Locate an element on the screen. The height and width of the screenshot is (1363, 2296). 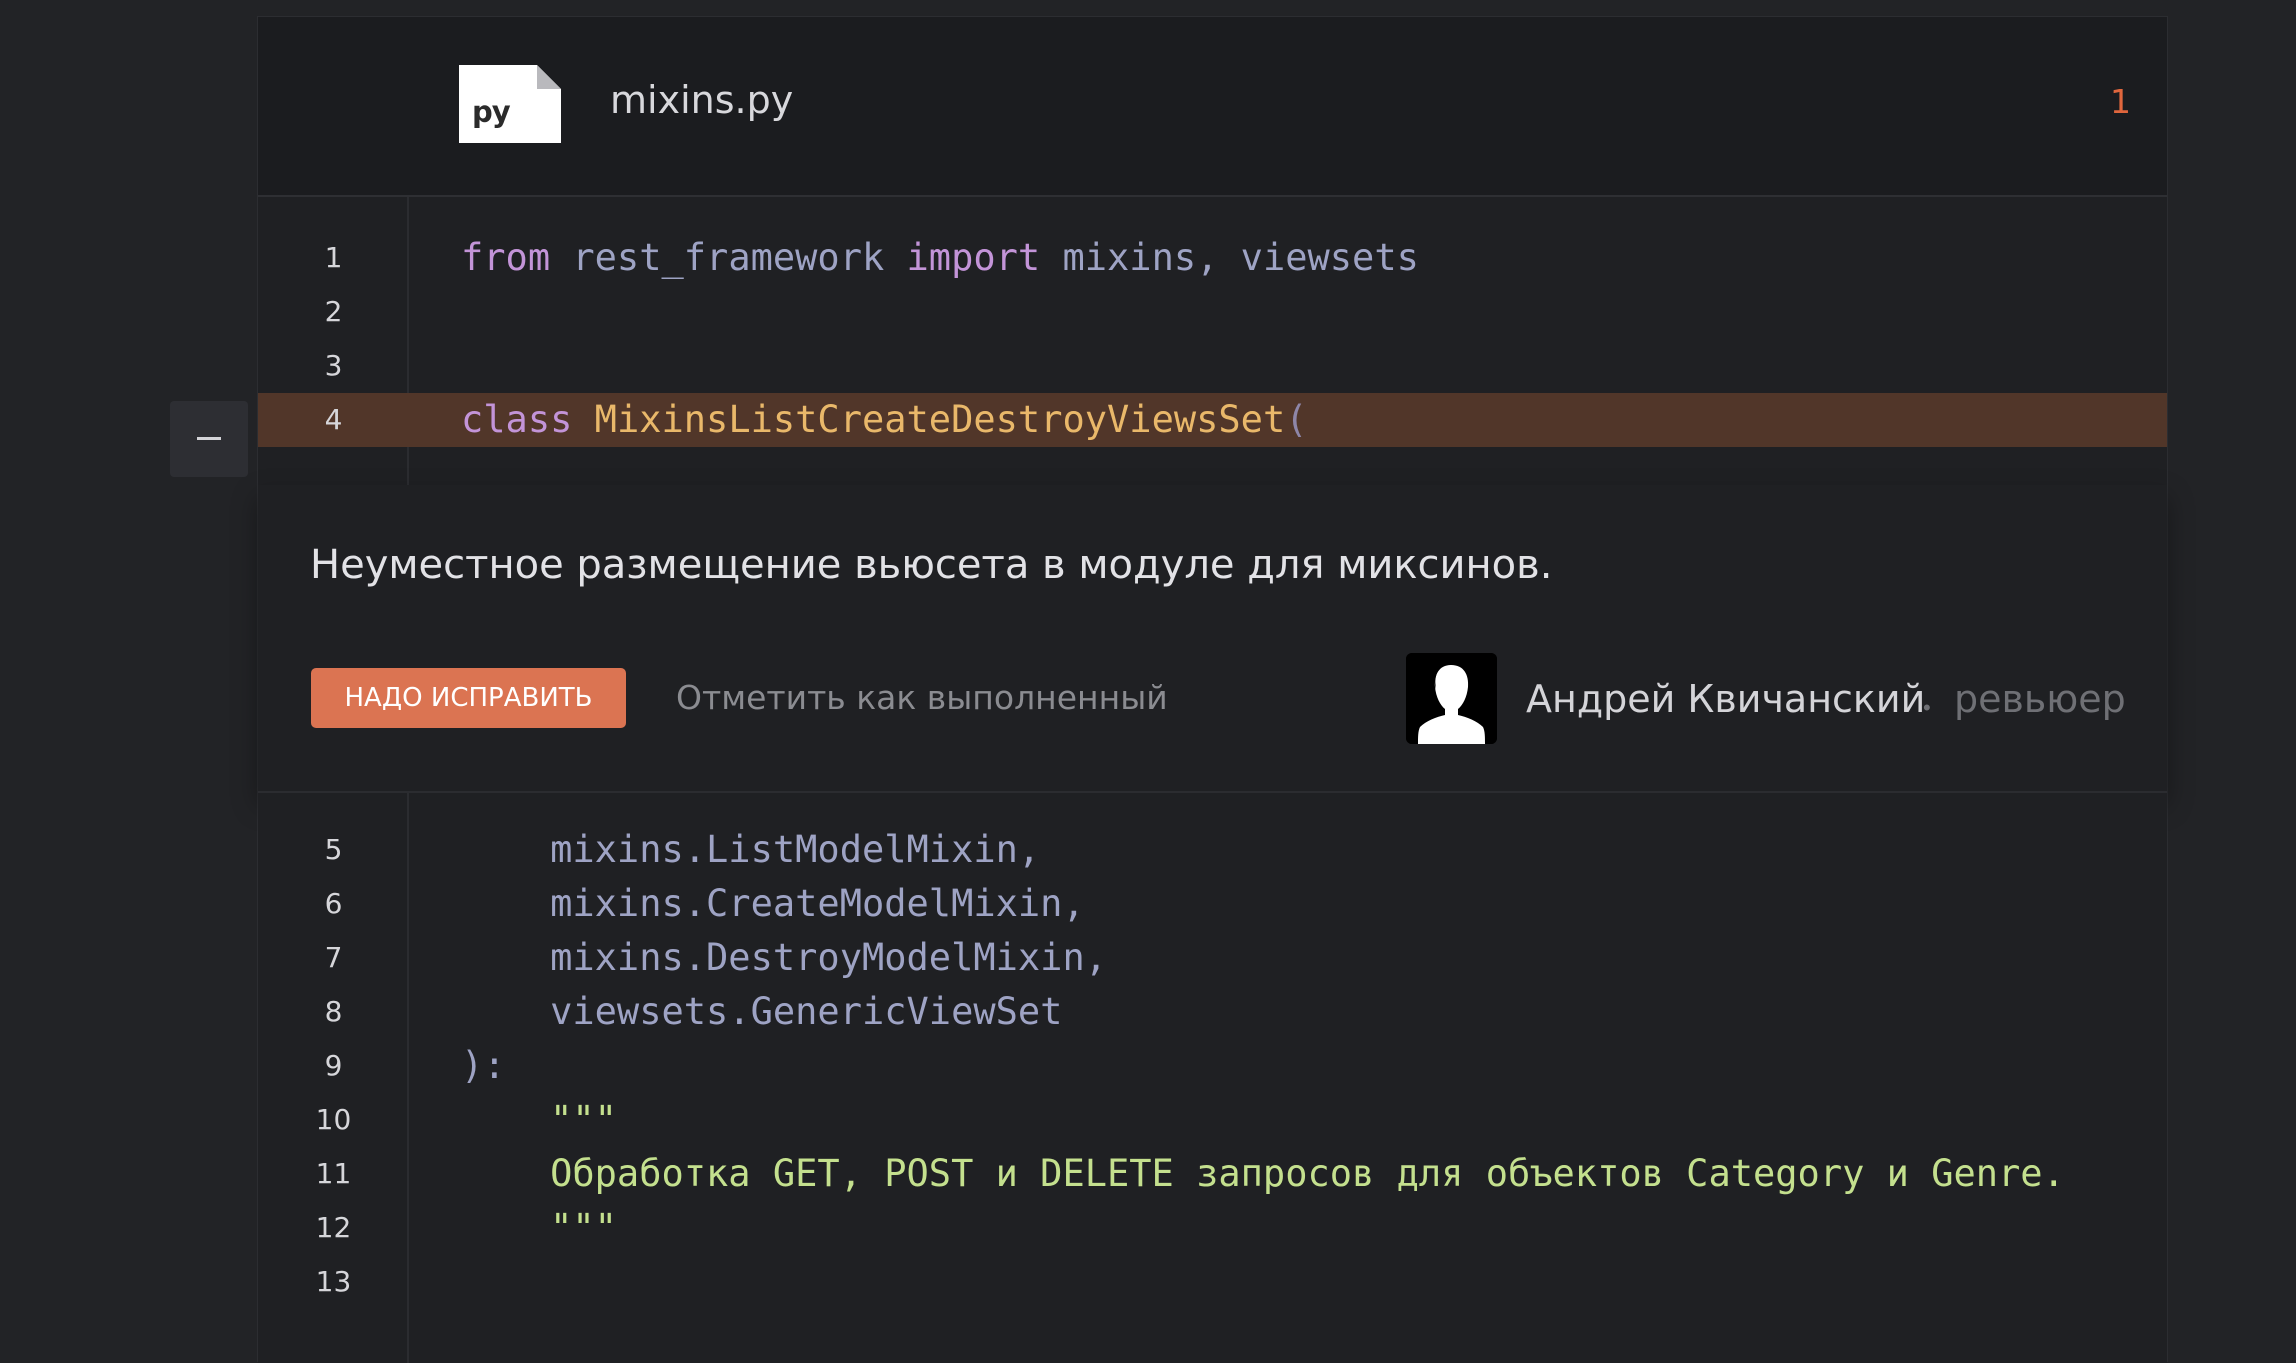
line-number: 6 is located at coordinates (333, 904).